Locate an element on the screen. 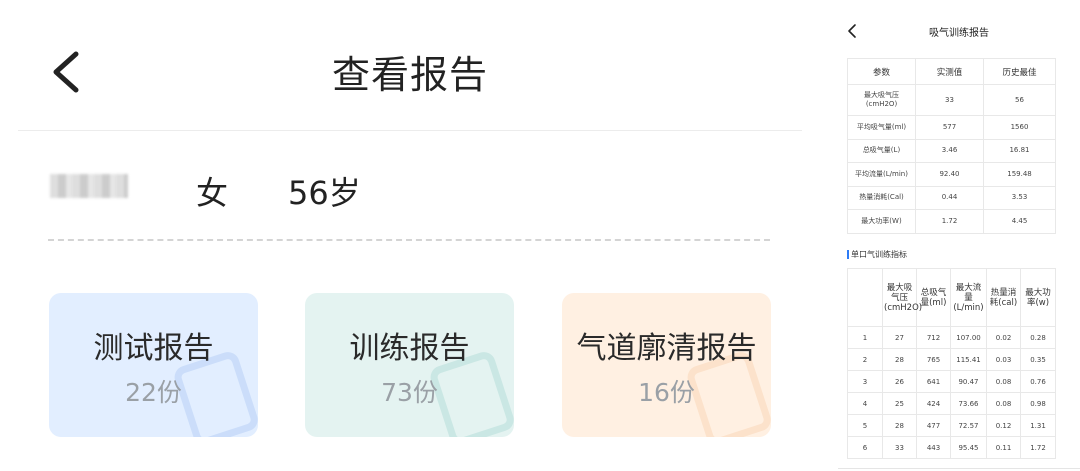 The height and width of the screenshot is (471, 1080). table-row: 1 27 712 107.00 0.02 0.28 is located at coordinates (951, 337).